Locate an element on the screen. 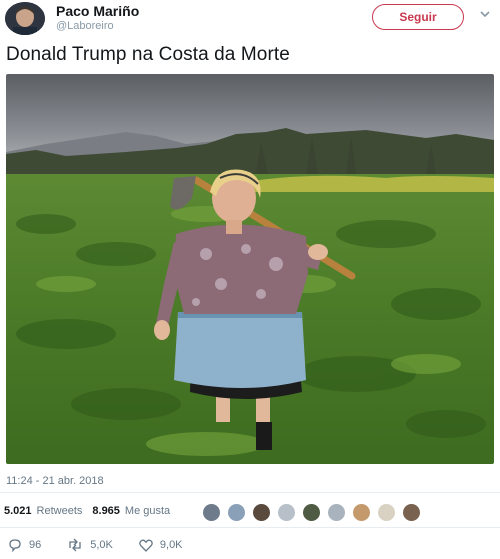  tweet-text: Donald Trump na Costa da Morte is located at coordinates (148, 54).